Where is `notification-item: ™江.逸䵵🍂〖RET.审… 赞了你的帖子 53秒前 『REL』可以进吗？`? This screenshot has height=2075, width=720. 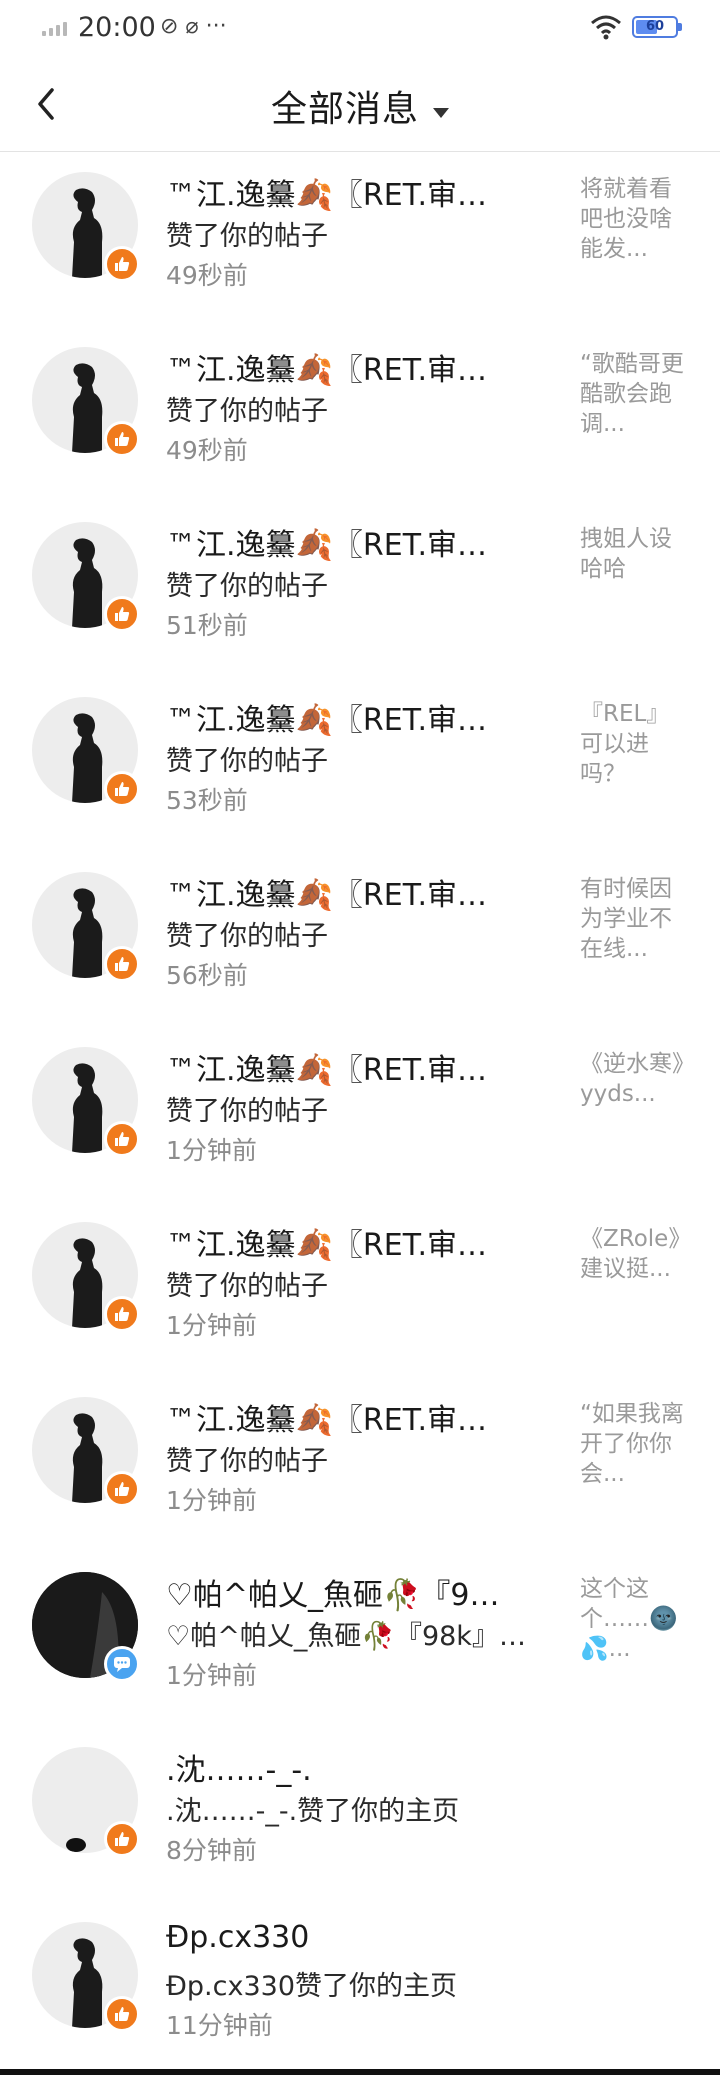 notification-item: ™江.逸䵵🍂〖RET.审… 赞了你的帖子 53秒前 『REL』可以进吗？ is located at coordinates (360, 764).